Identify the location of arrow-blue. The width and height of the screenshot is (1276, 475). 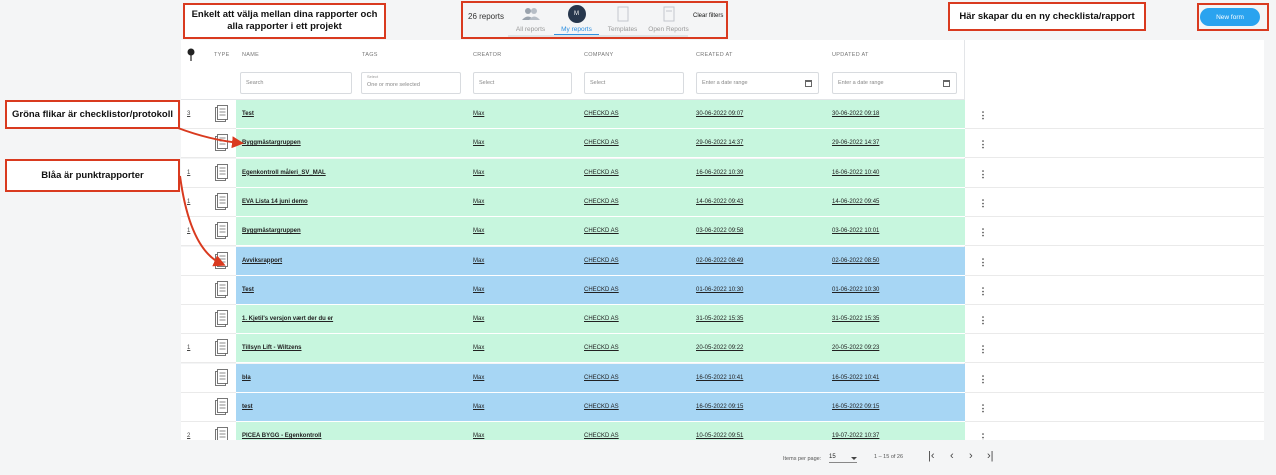
(202, 221).